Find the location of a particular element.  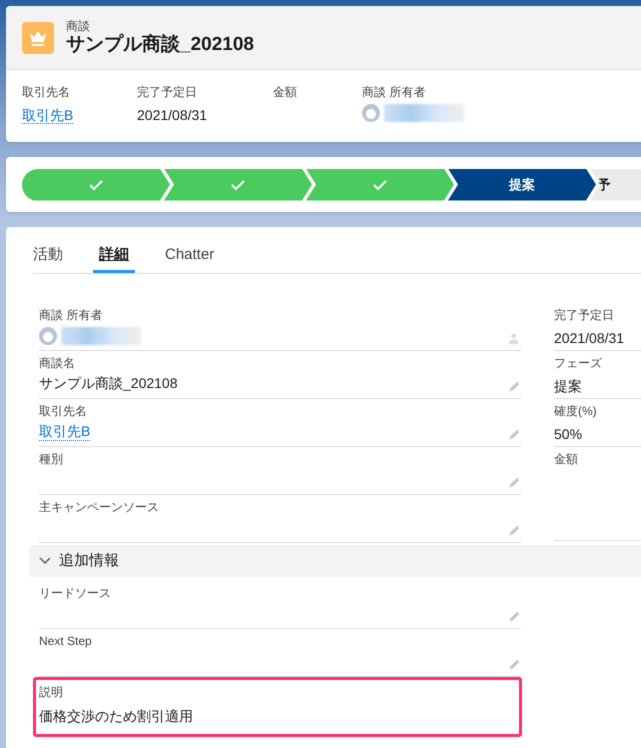

record-title: サンプル商談_202108 is located at coordinates (160, 44).